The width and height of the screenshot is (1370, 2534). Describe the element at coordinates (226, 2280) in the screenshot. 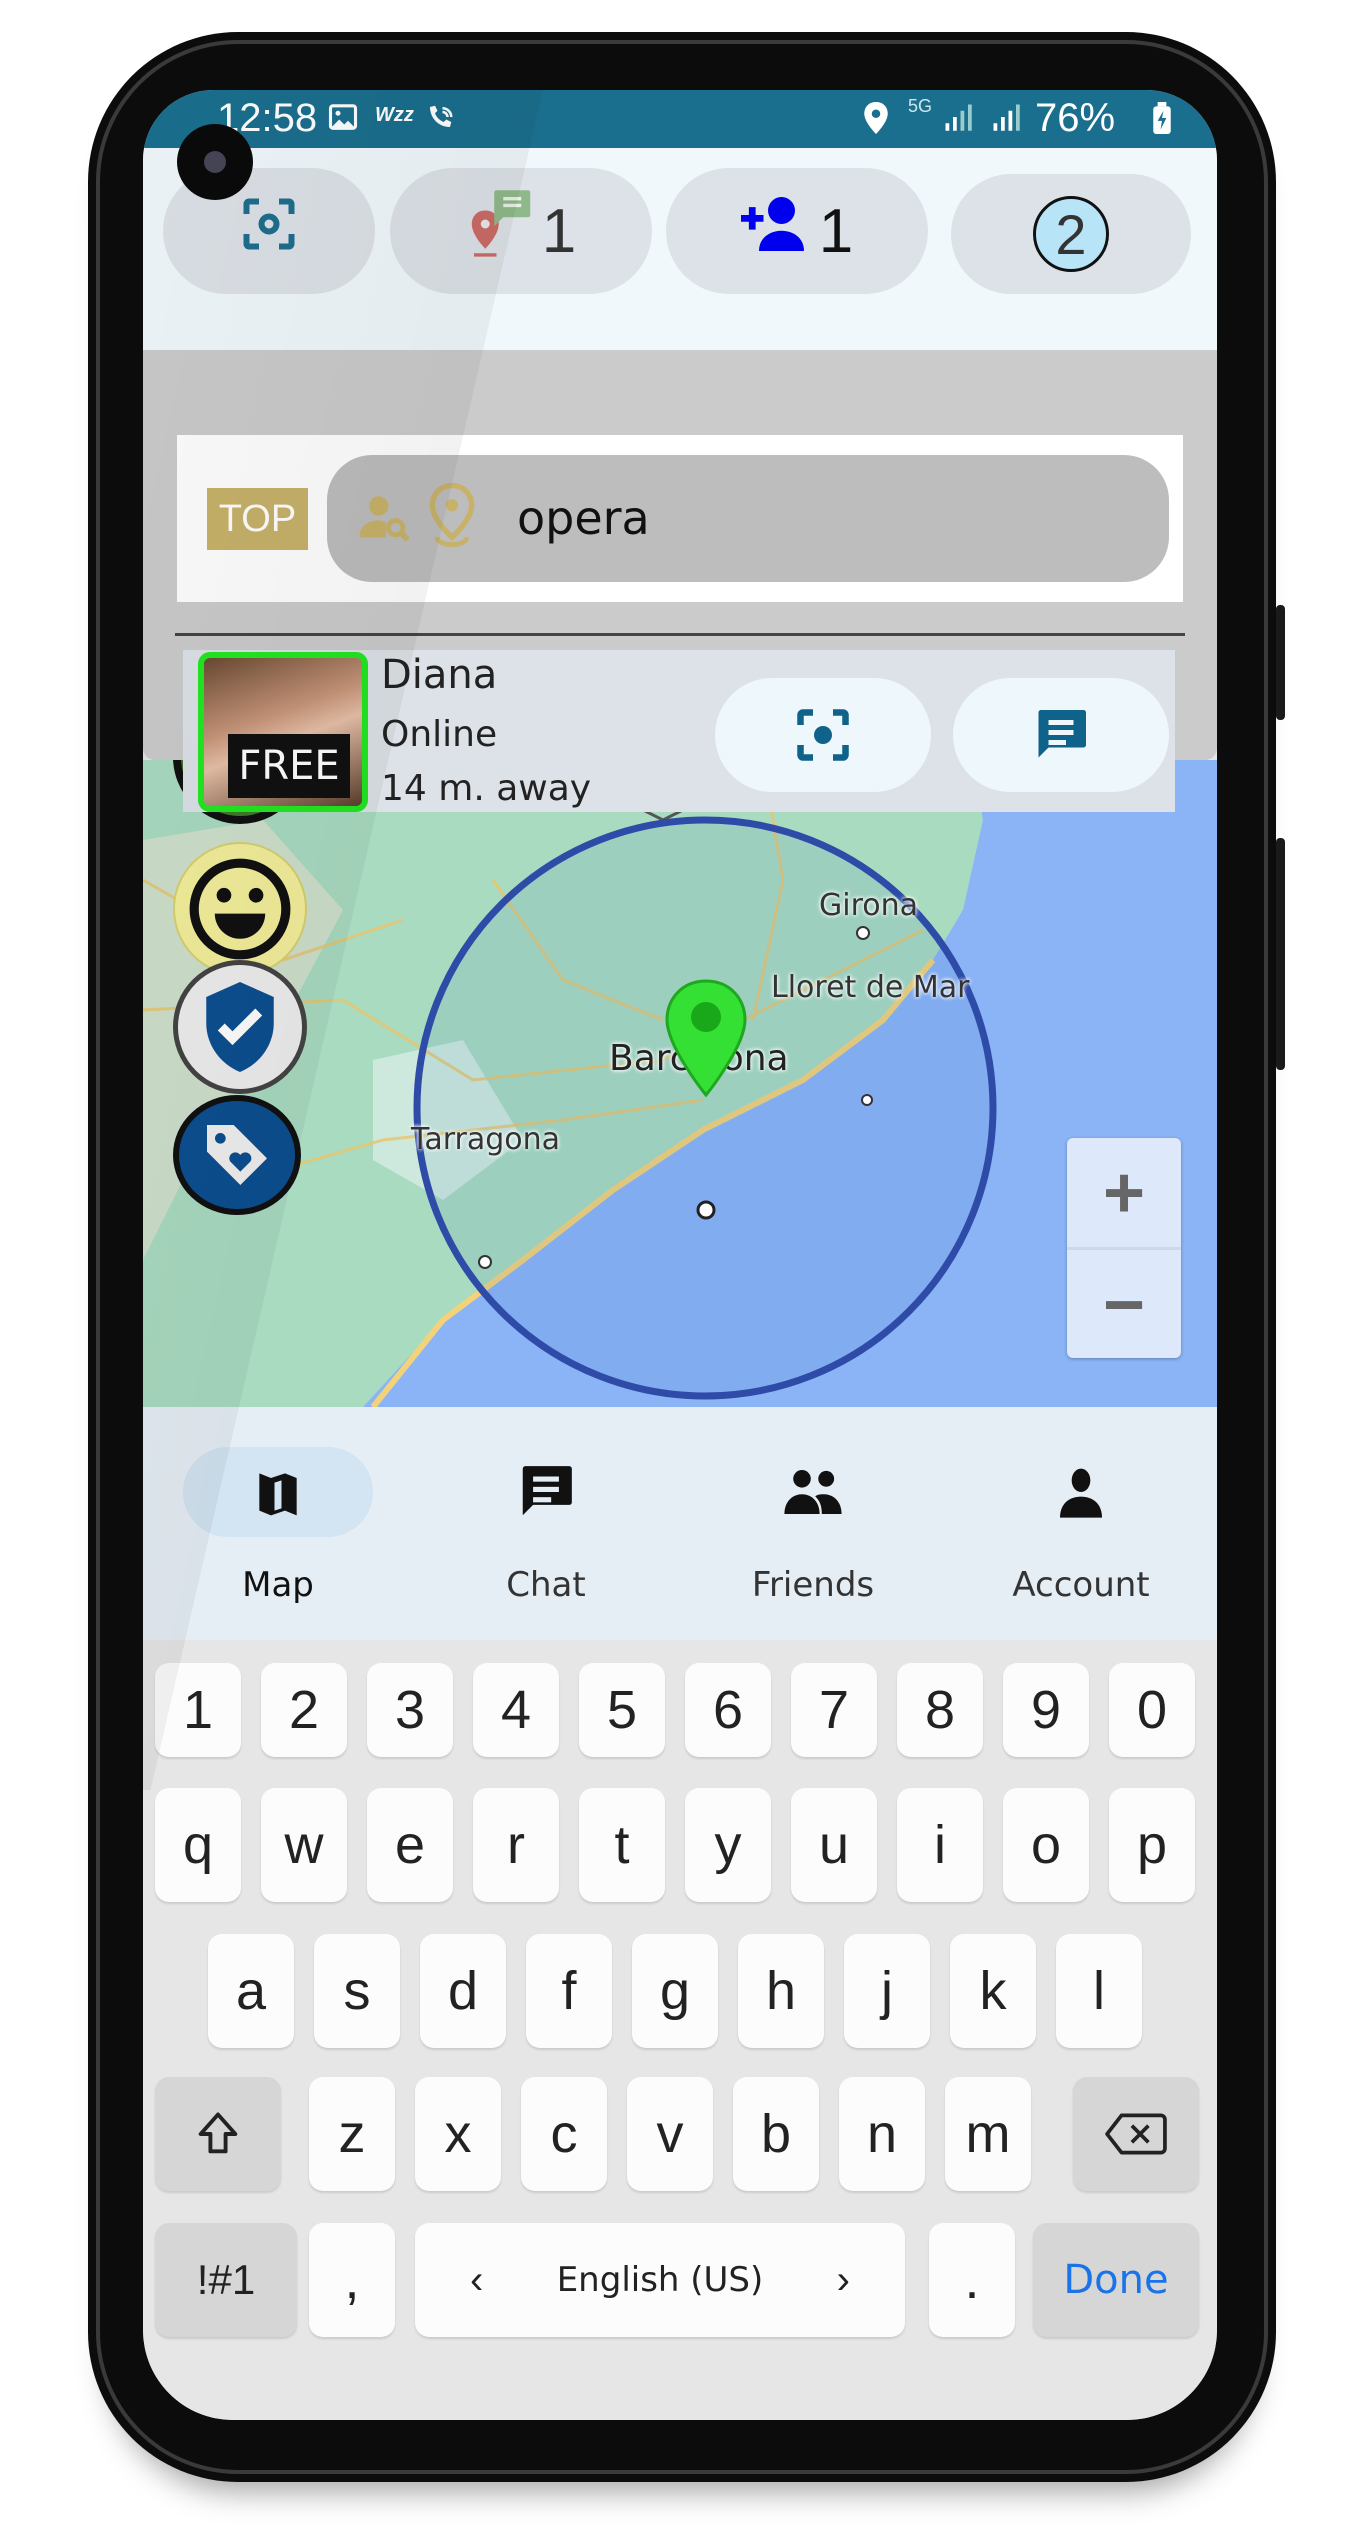

I see `symbols-key: !#1` at that location.